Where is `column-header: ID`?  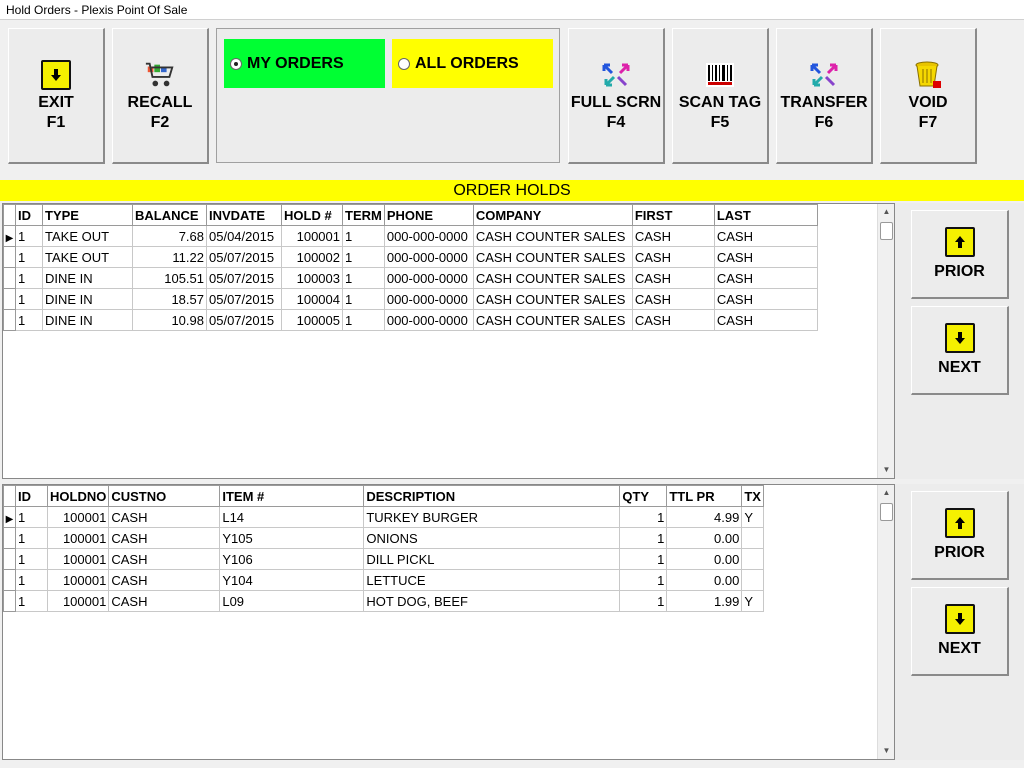 column-header: ID is located at coordinates (29, 215).